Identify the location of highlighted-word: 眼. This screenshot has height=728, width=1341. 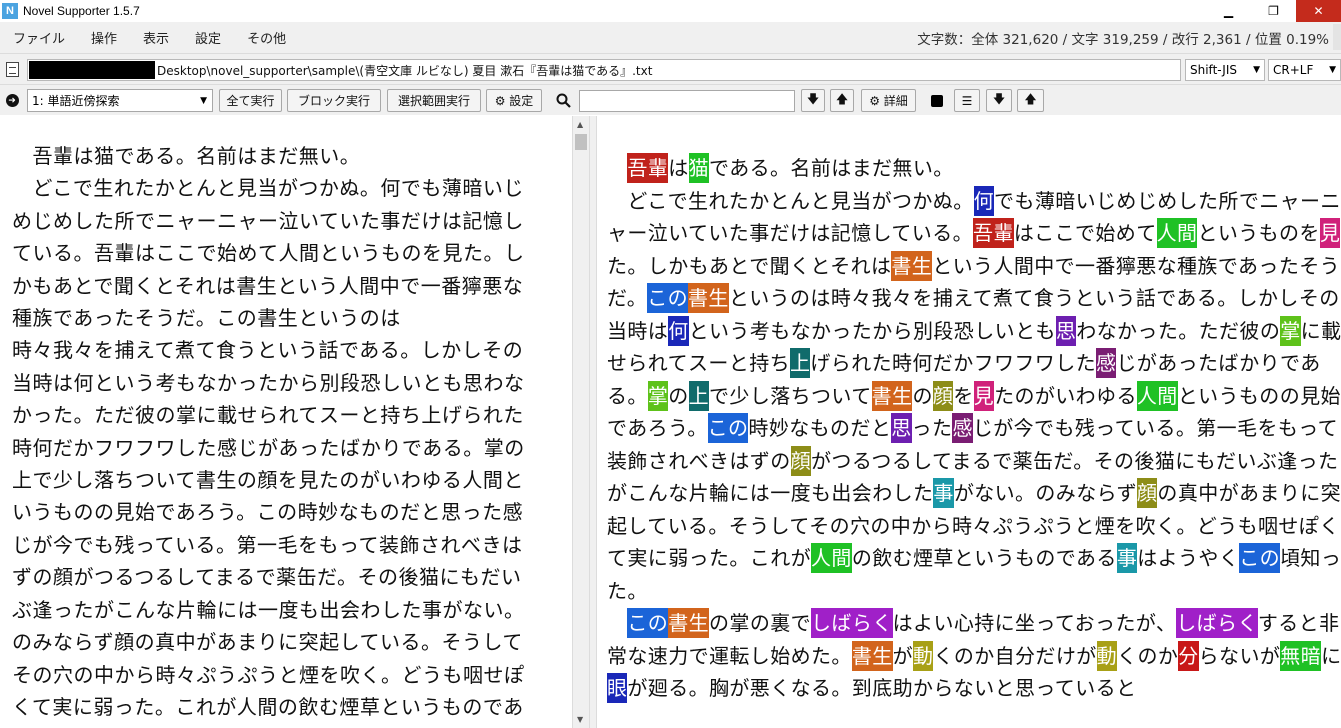
(617, 688).